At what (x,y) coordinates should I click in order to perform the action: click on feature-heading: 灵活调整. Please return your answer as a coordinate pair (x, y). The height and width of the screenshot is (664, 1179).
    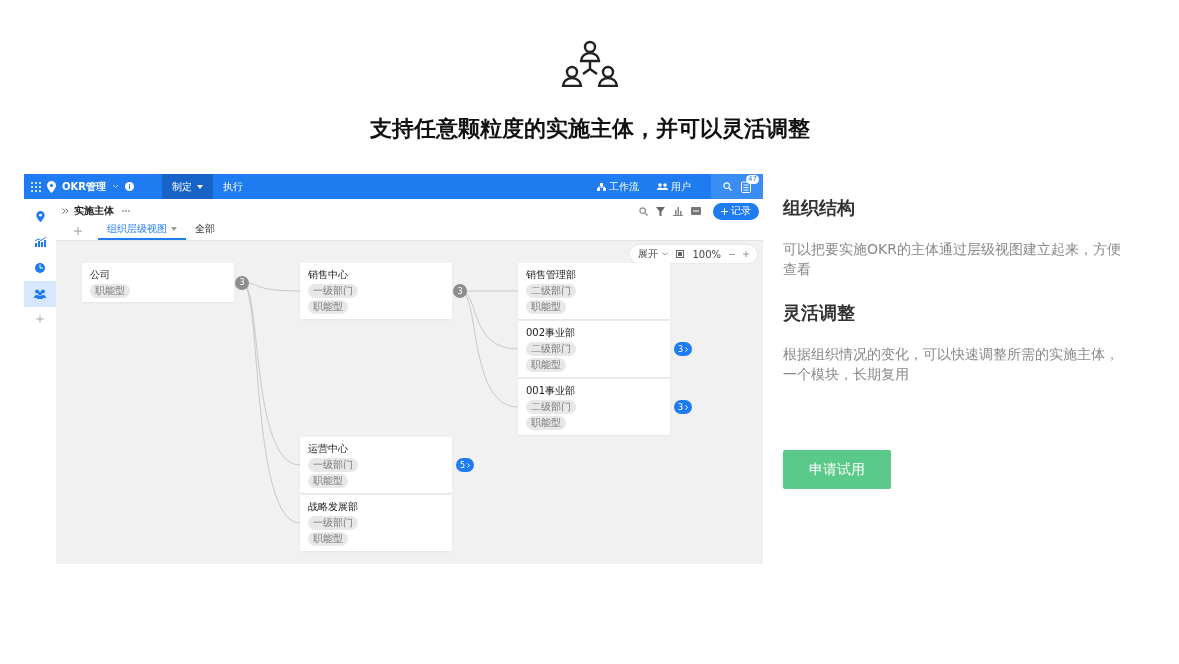
    Looking at the image, I should click on (819, 313).